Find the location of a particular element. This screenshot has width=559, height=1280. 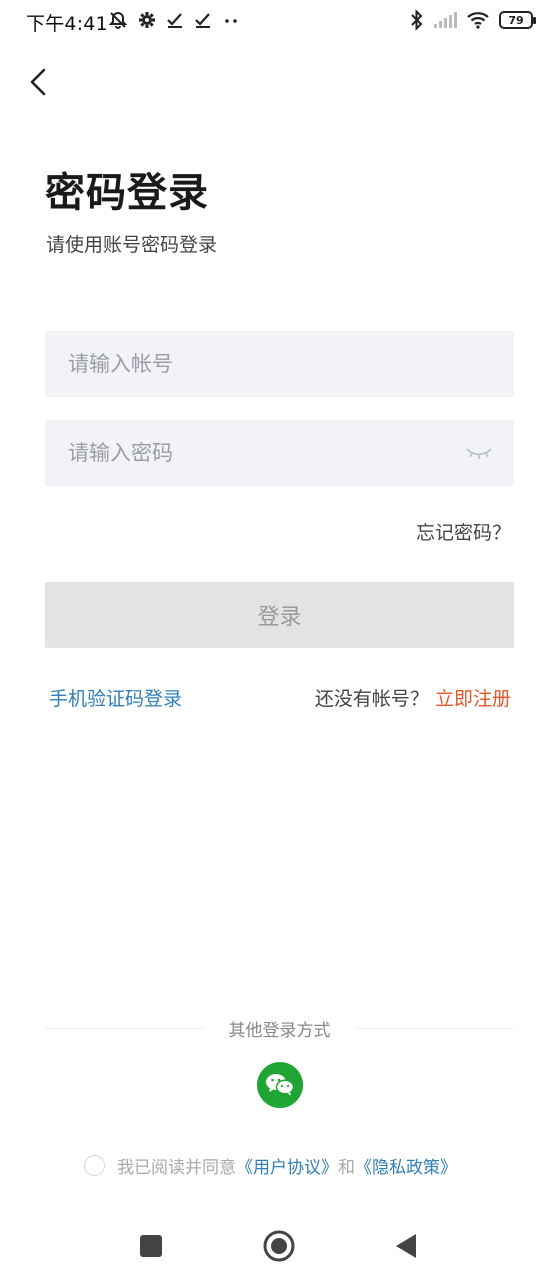

settings-icon is located at coordinates (147, 20).